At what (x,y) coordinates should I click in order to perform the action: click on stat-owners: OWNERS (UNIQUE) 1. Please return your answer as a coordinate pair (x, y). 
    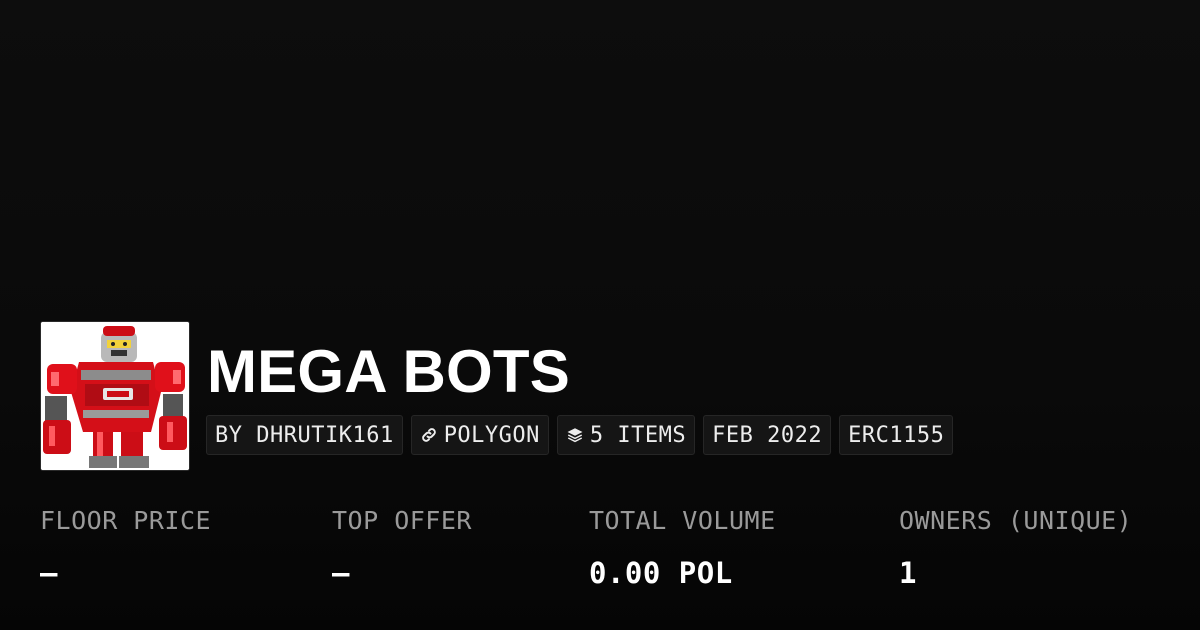
    Looking at the image, I should click on (1015, 548).